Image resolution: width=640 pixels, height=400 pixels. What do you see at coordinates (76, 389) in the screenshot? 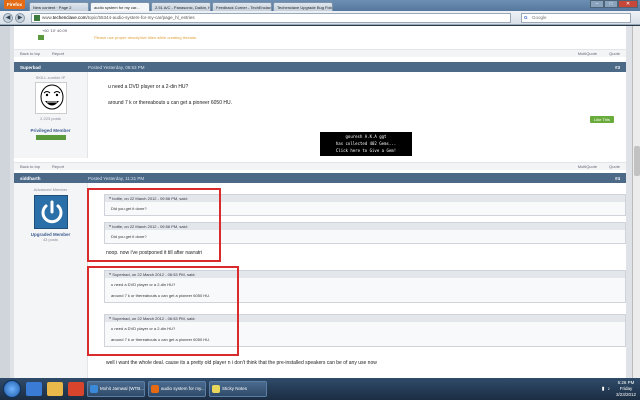
I see `media-player-icon` at bounding box center [76, 389].